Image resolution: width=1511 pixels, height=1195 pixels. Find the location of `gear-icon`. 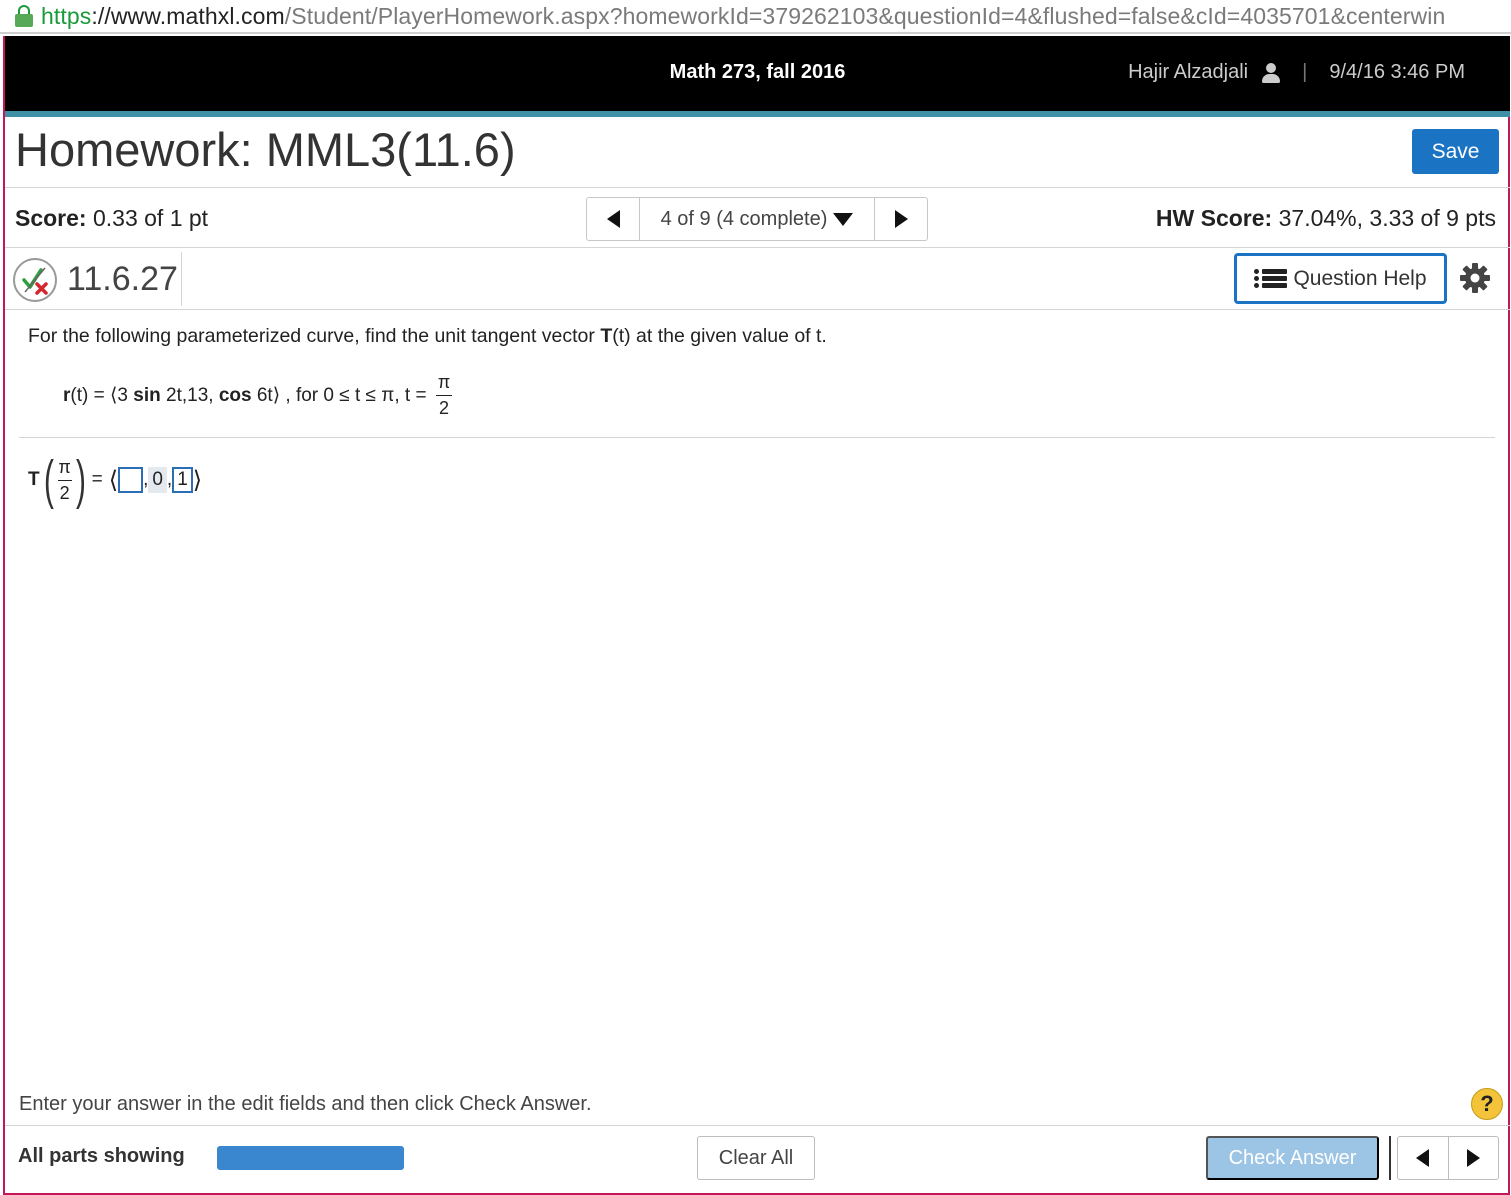

gear-icon is located at coordinates (1475, 278).